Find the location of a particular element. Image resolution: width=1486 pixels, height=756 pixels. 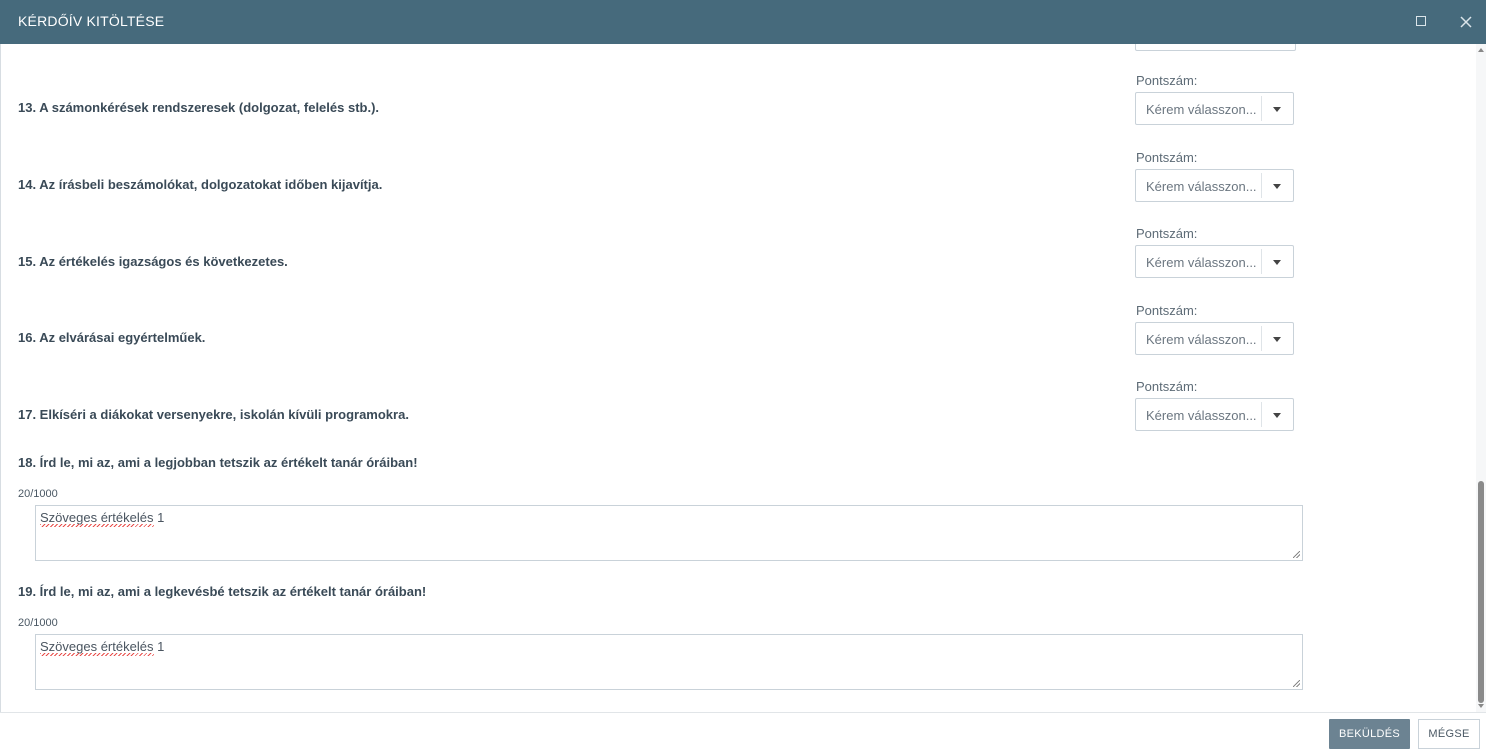

dialog-title: KÉRDŐÍV KITÖLTÉSE is located at coordinates (91, 21).